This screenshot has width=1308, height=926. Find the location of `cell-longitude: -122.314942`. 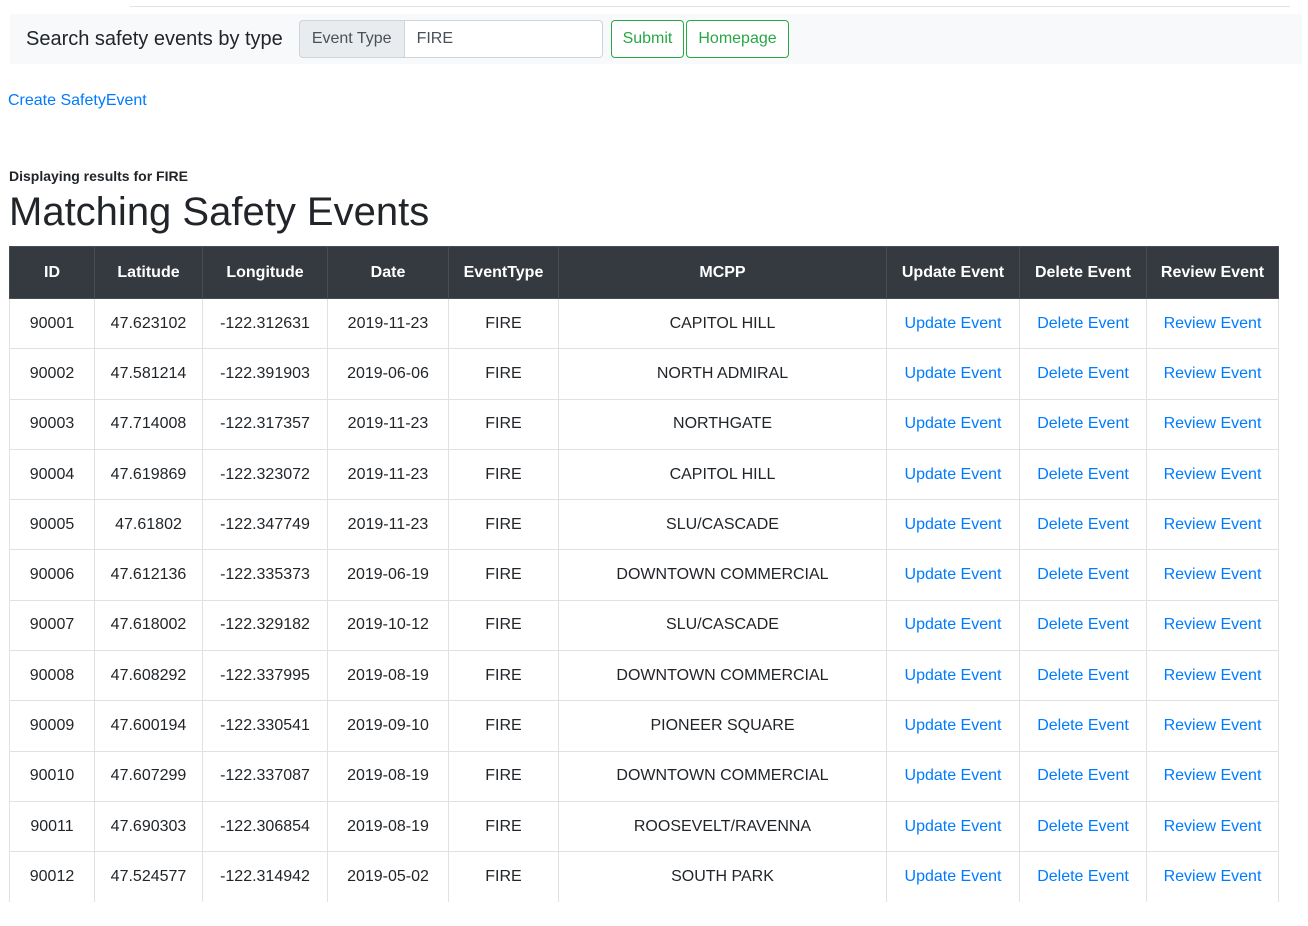

cell-longitude: -122.314942 is located at coordinates (265, 877).